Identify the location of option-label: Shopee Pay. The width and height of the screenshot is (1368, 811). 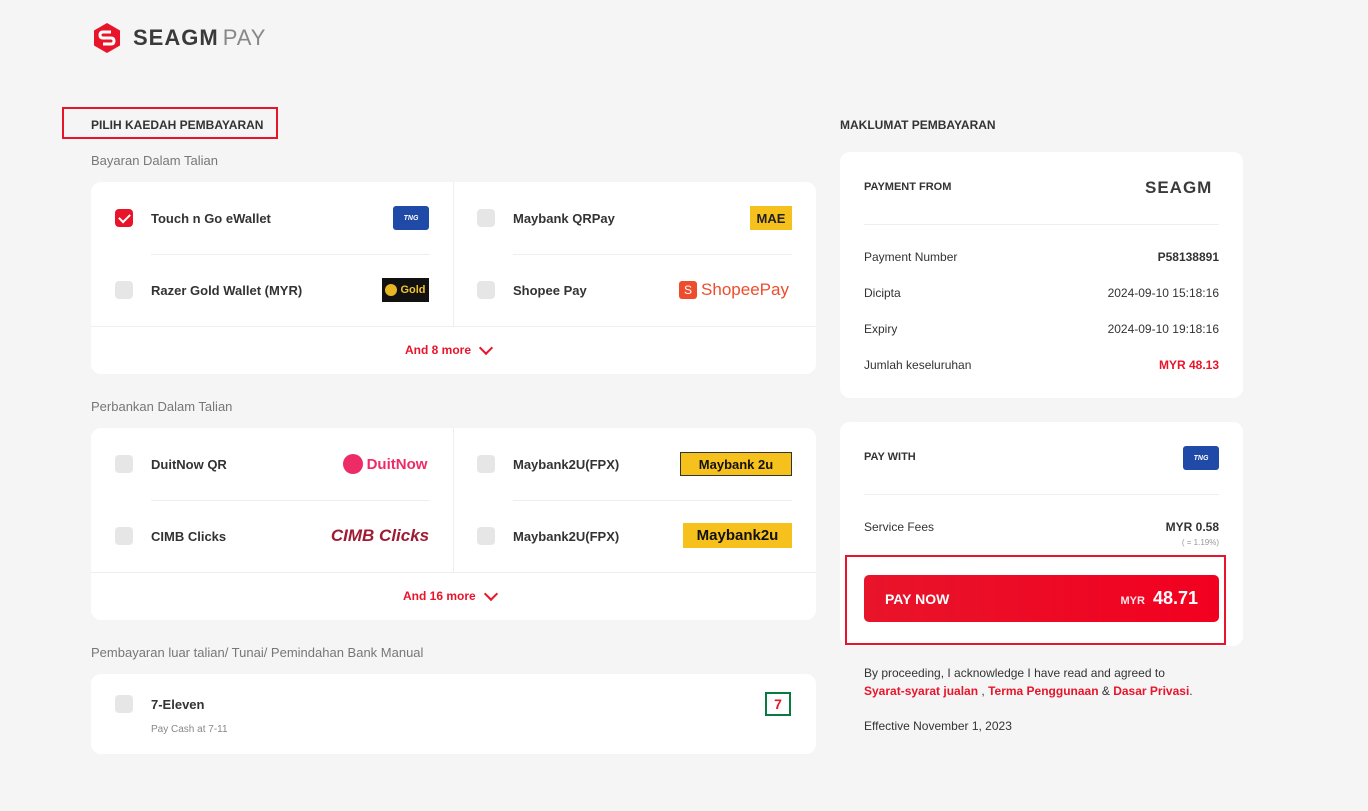
(550, 290).